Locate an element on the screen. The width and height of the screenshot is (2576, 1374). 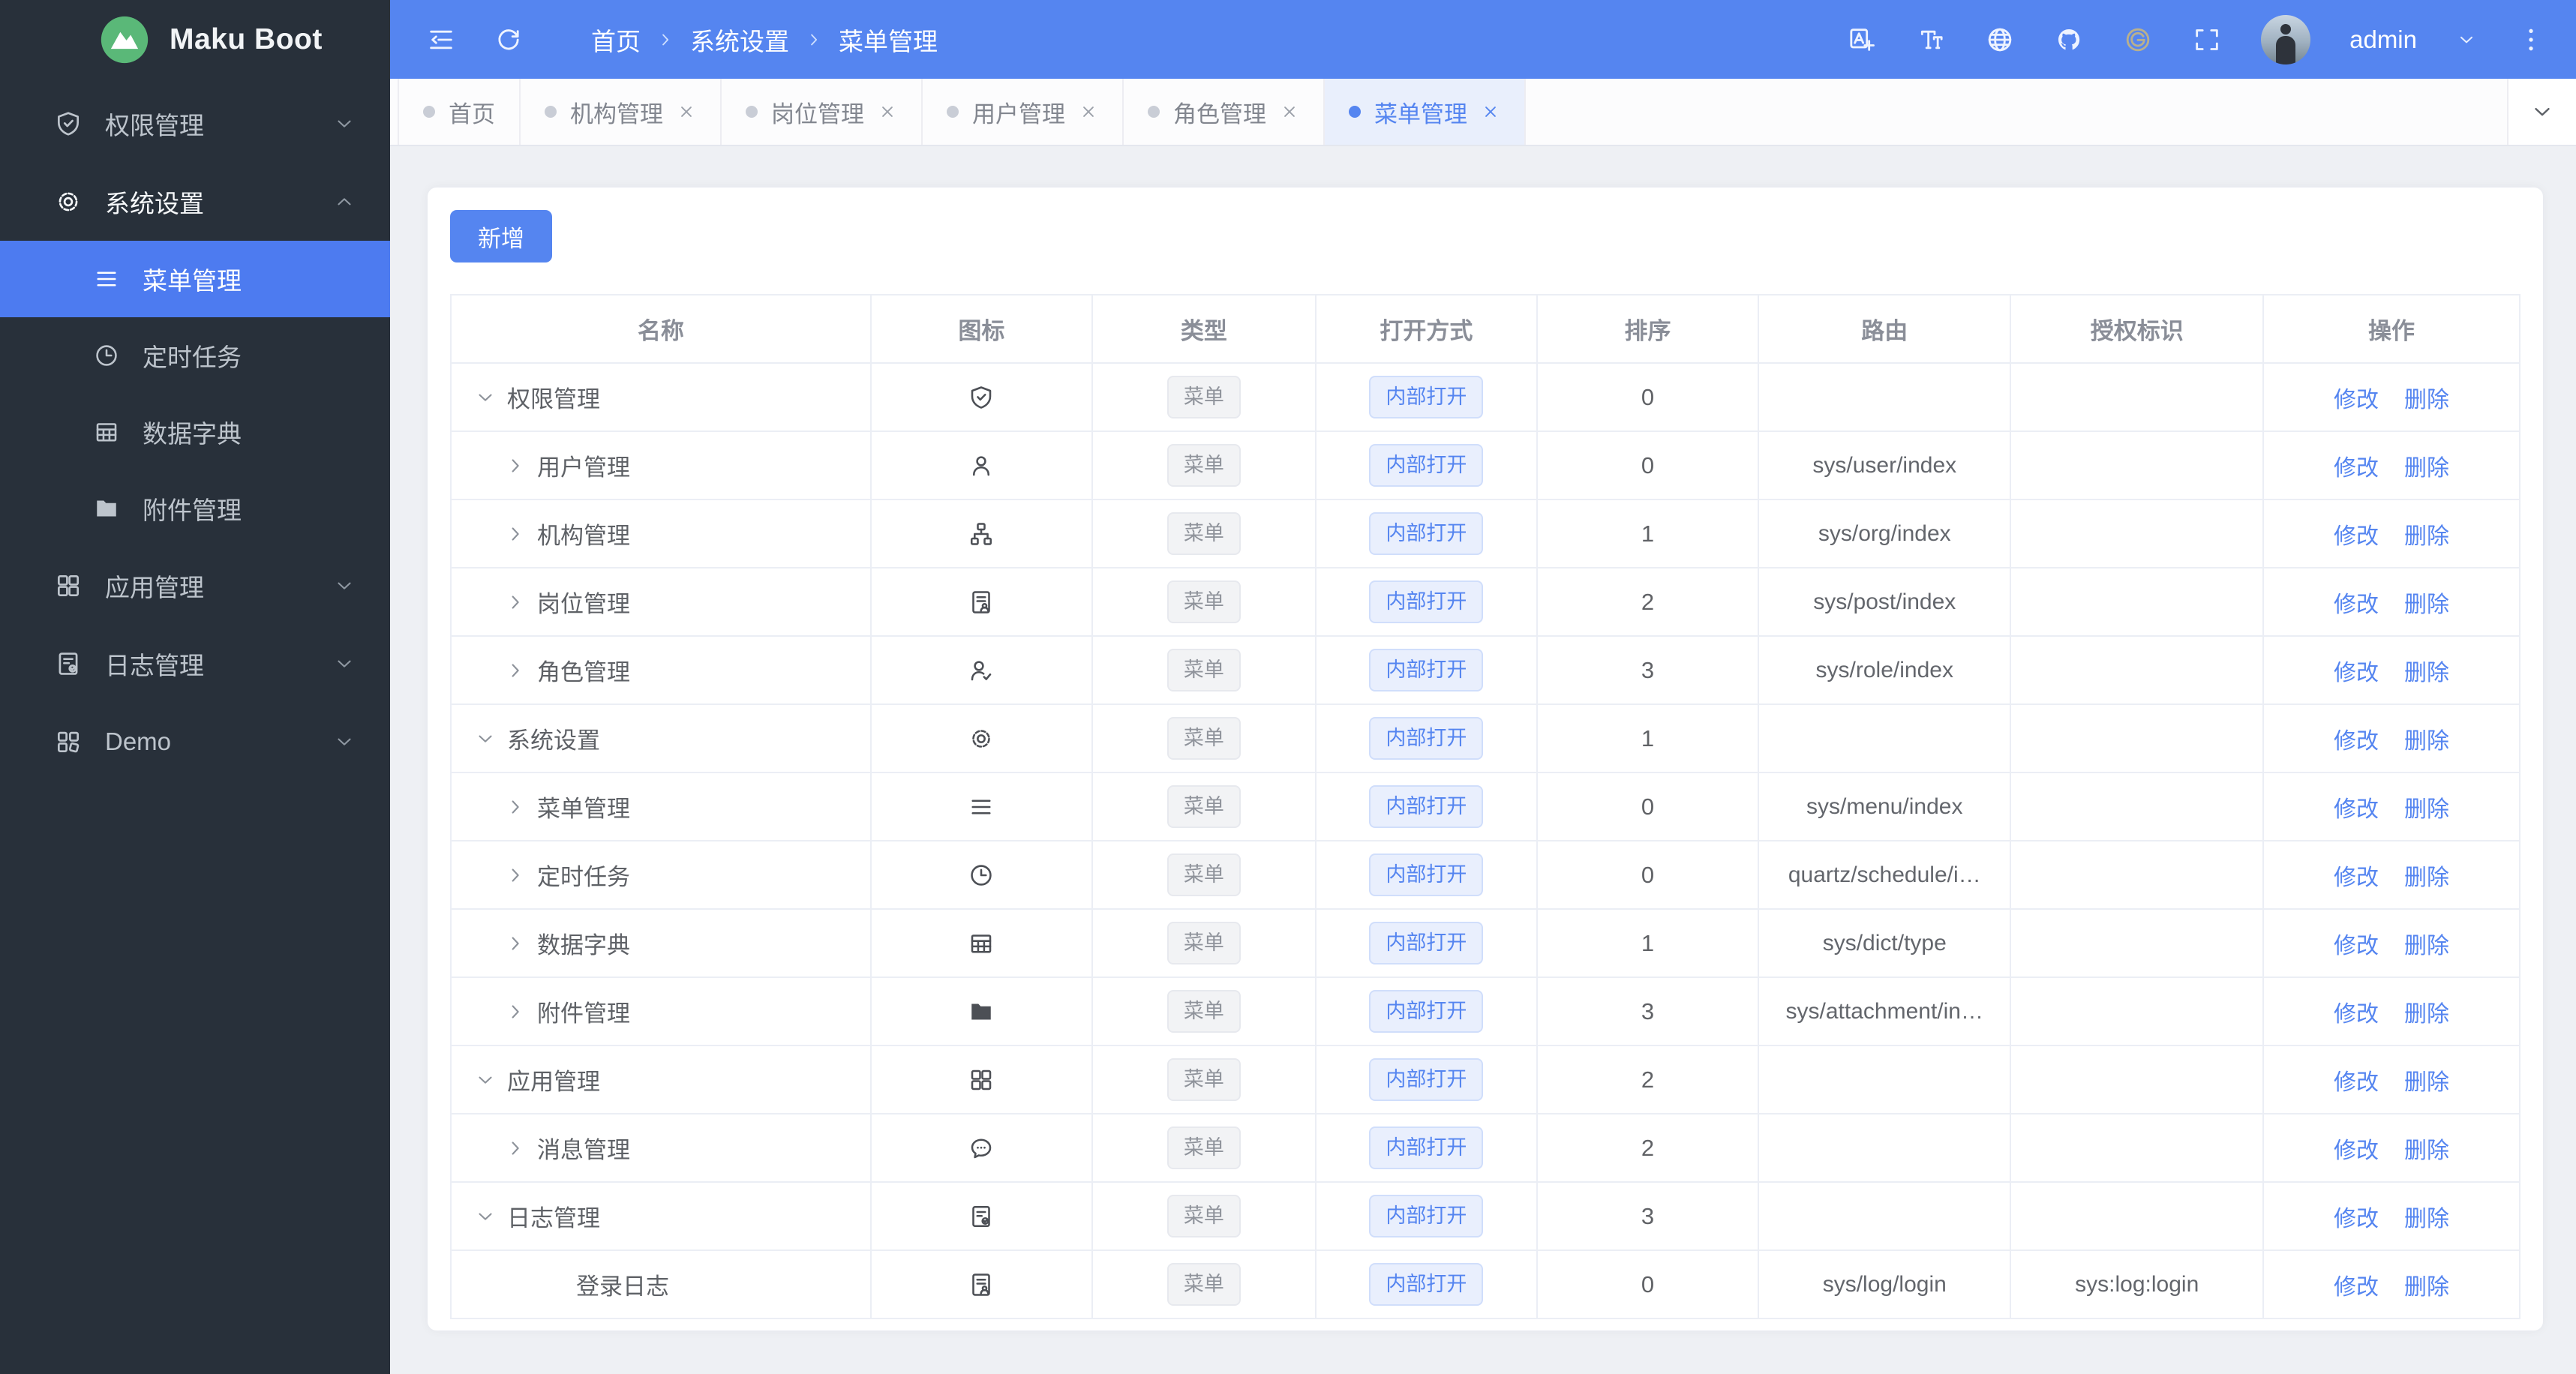
name-cell: 系统设置 is located at coordinates (661, 738).